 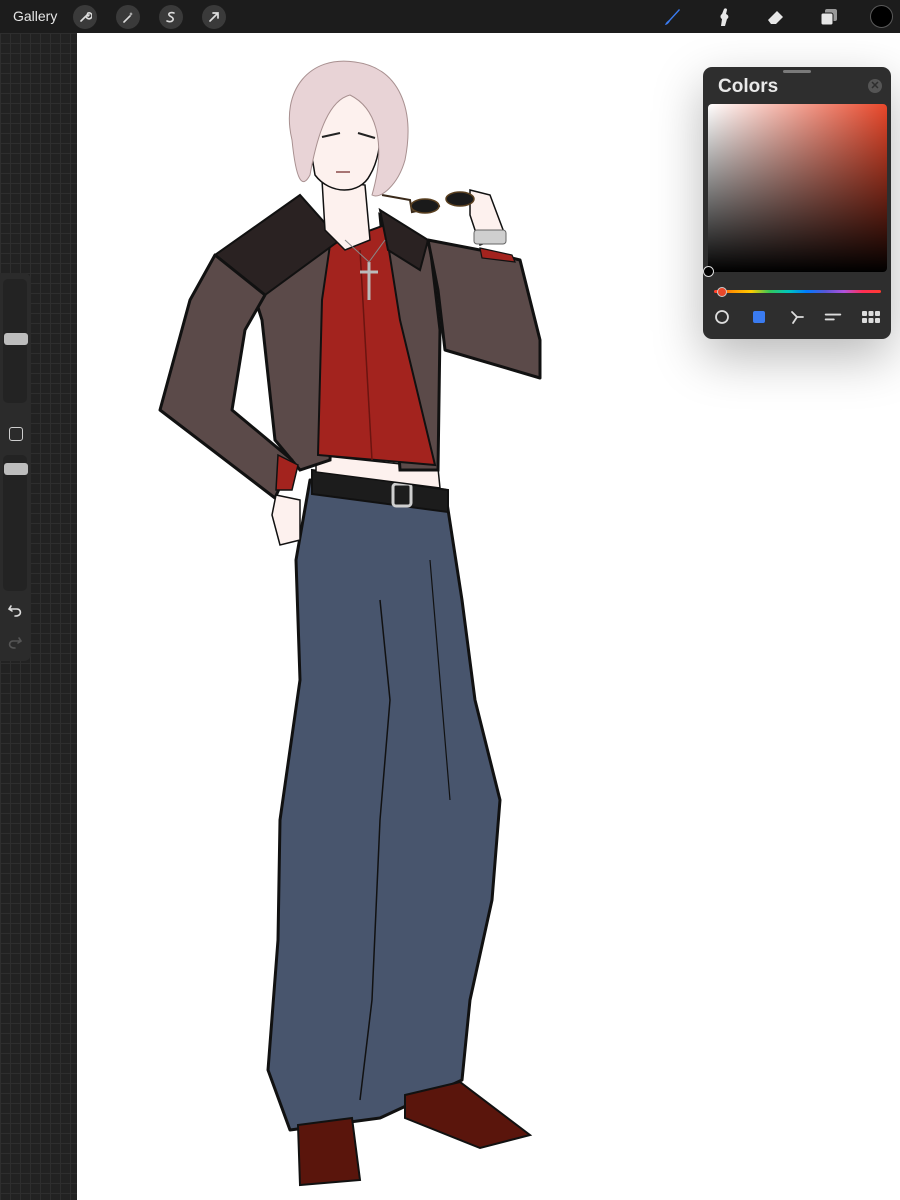 I want to click on transform-arrow-icon, so click(x=214, y=17).